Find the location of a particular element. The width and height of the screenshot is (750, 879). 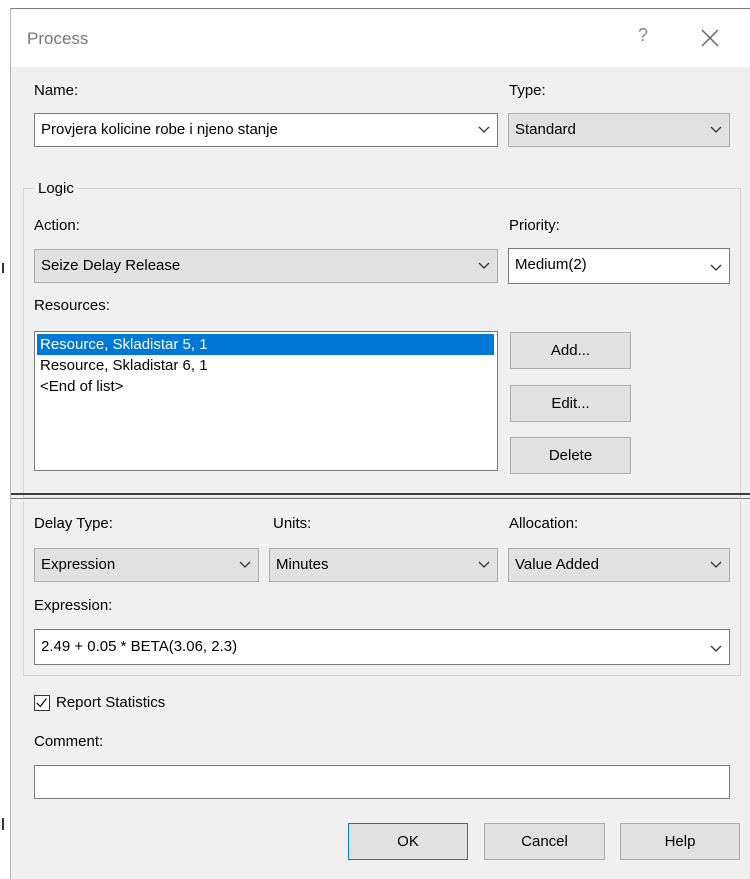

type-label: Type: is located at coordinates (527, 90).